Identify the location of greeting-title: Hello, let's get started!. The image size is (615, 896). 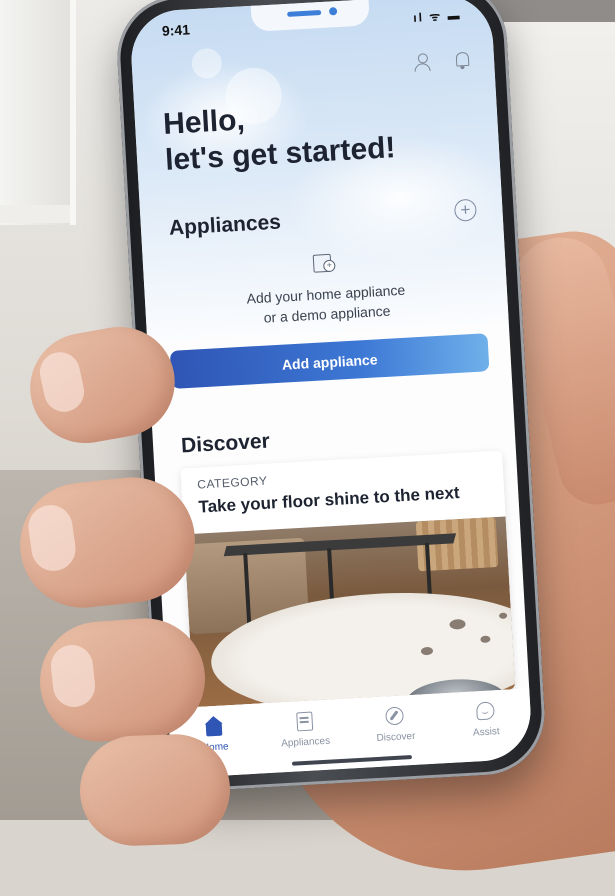
(279, 136).